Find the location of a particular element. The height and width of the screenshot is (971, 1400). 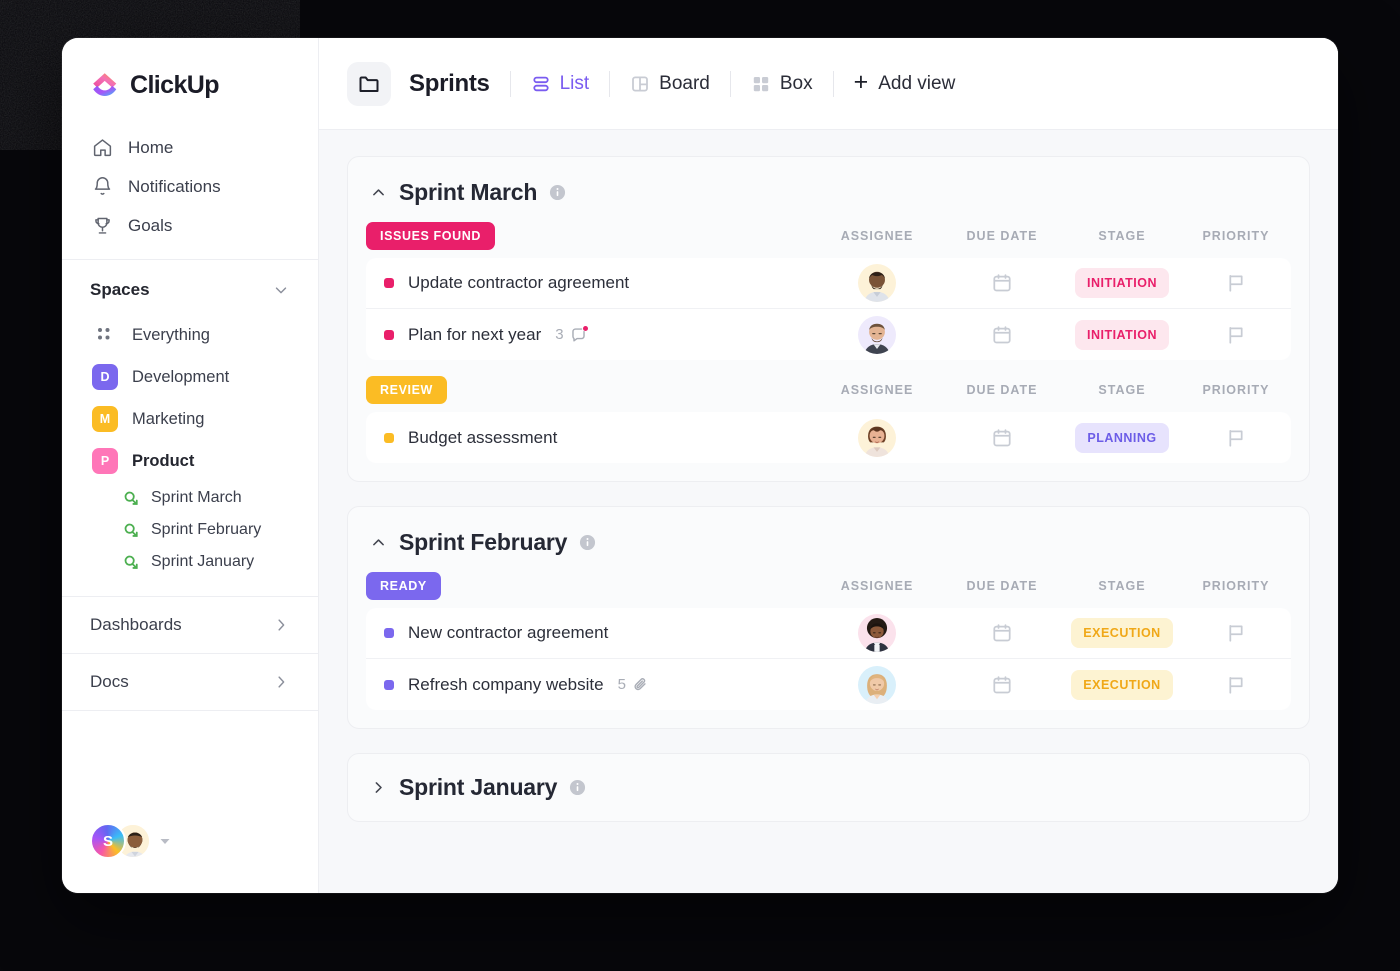

brand: ClickUp is located at coordinates (190, 82).